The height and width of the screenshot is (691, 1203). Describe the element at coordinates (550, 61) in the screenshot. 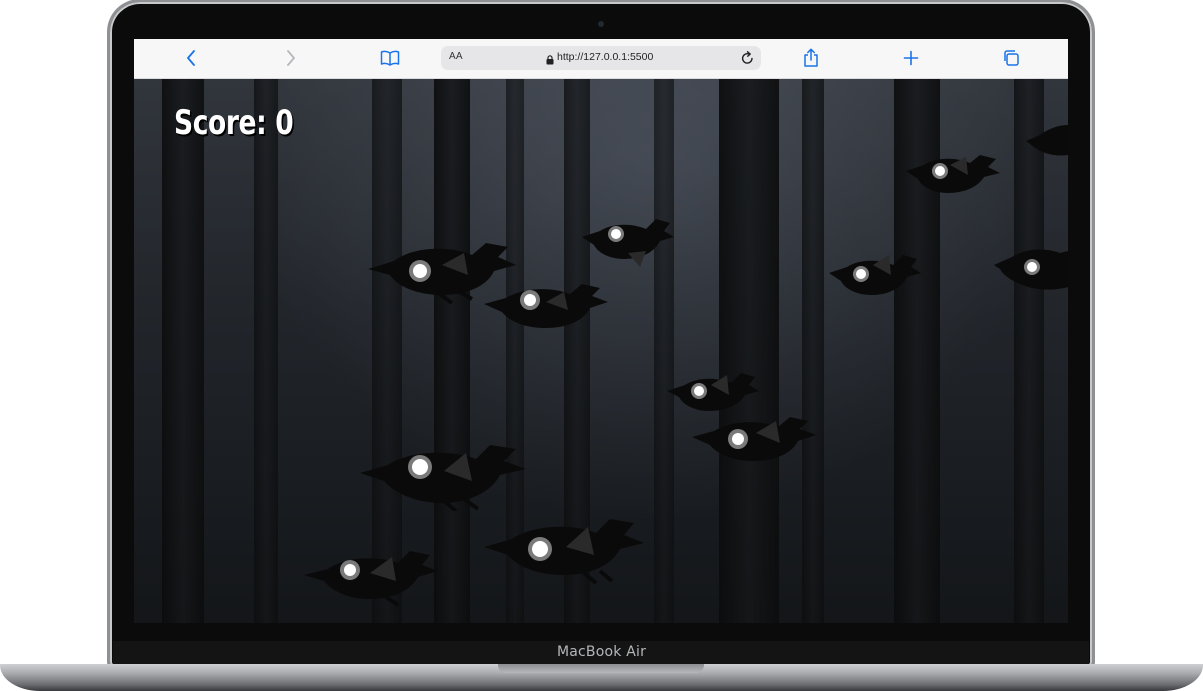

I see `lock-icon` at that location.